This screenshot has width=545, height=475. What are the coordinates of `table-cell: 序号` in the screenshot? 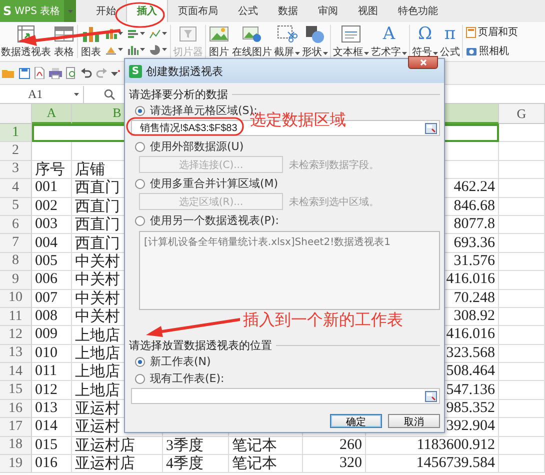 It's located at (52, 170).